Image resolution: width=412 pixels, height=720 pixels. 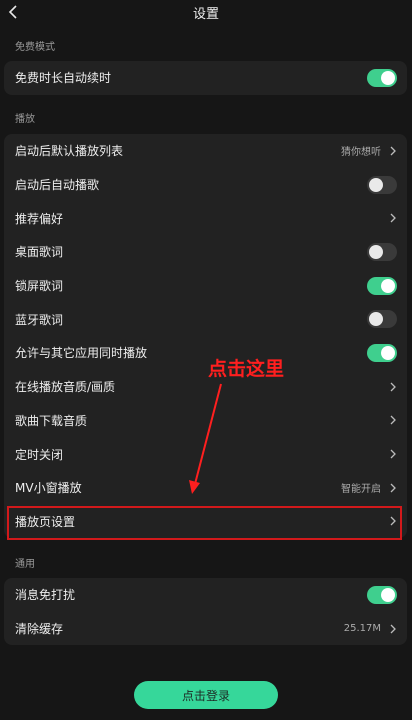 What do you see at coordinates (246, 369) in the screenshot?
I see `annotation-text: 点击这里` at bounding box center [246, 369].